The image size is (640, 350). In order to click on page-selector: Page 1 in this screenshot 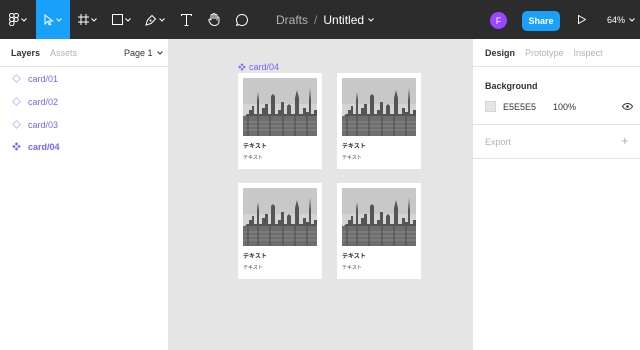, I will do `click(143, 53)`.